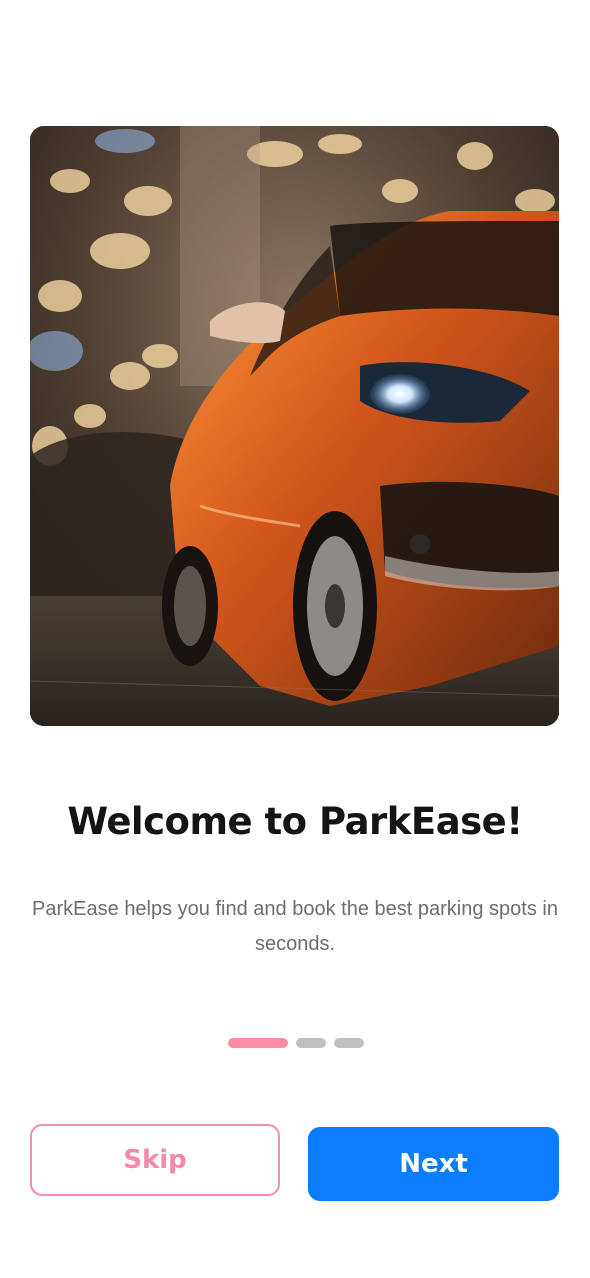 This screenshot has height=1278, width=590. I want to click on next-button-label: Next, so click(433, 1164).